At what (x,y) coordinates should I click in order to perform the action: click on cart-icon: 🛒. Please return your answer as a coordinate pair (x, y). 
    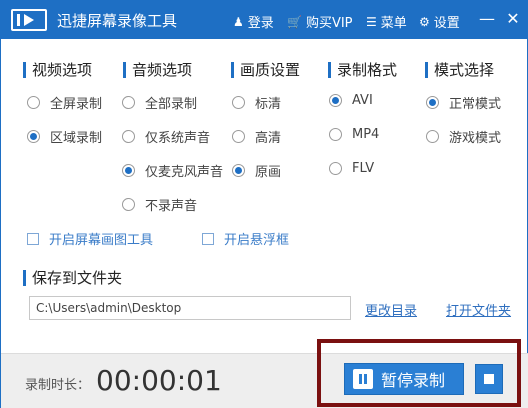
    Looking at the image, I should click on (294, 21).